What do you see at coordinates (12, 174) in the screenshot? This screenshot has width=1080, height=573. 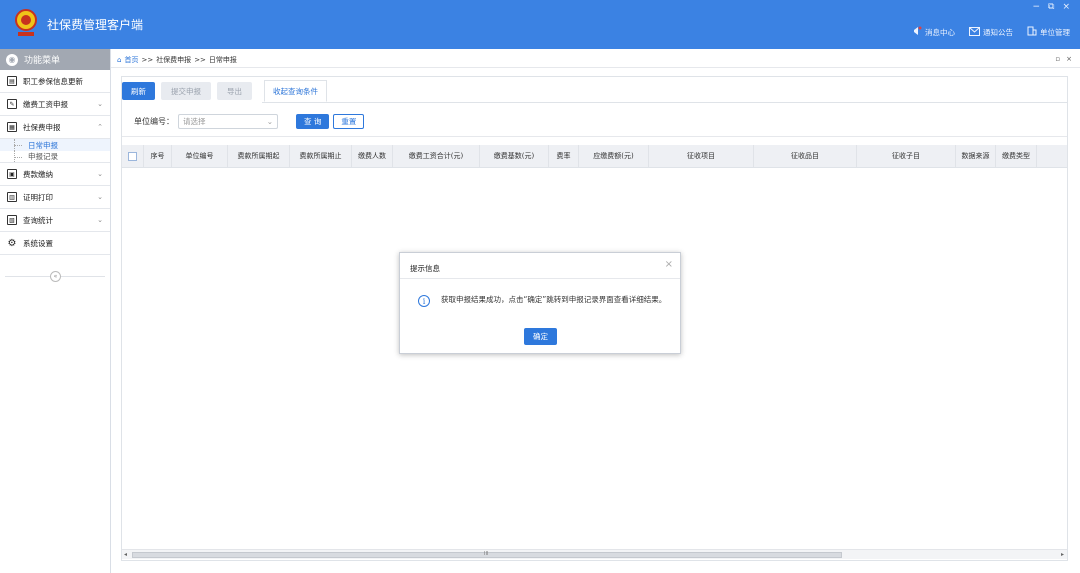 I see `payment-icon: ▣` at bounding box center [12, 174].